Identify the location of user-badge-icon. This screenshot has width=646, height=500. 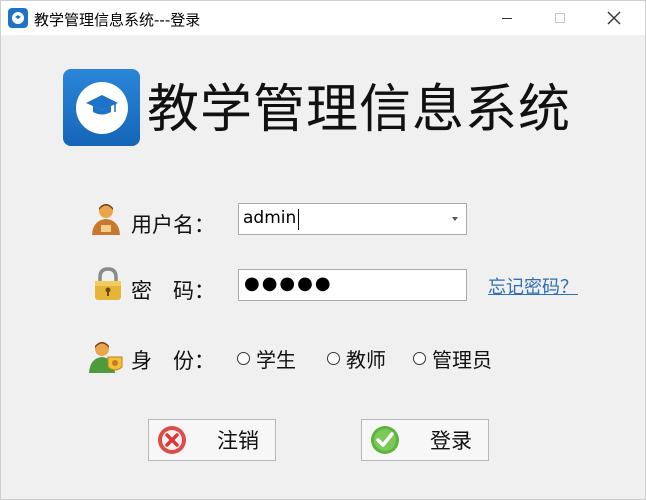
(106, 357).